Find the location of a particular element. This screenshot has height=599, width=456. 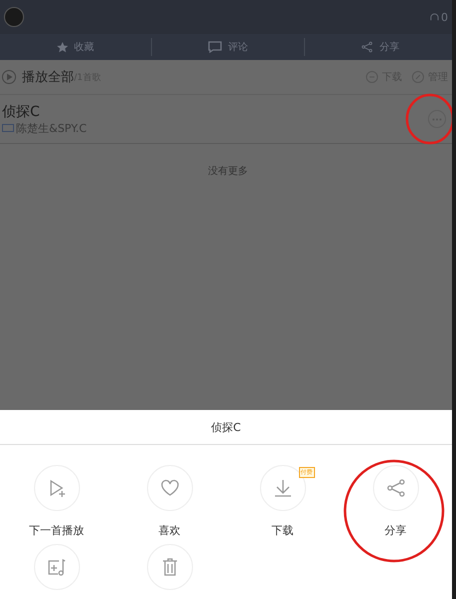

comment-icon is located at coordinates (215, 47).